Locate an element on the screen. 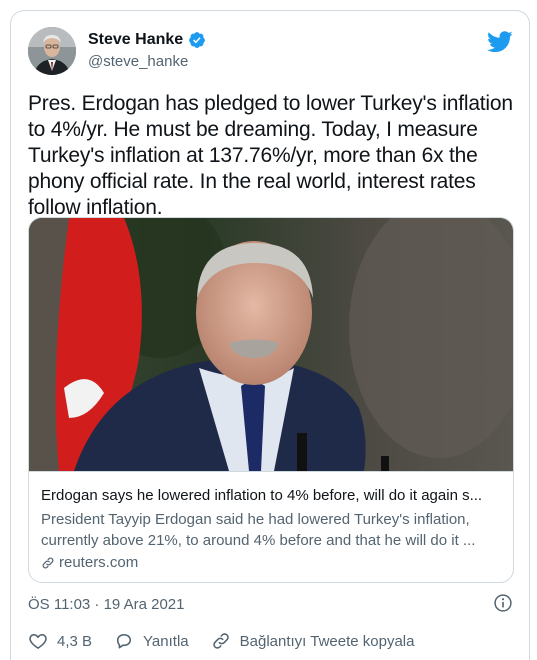 This screenshot has width=537, height=660. tweet-timestamp: ÖS 11:03 · 19 Ara 2021 is located at coordinates (106, 604).